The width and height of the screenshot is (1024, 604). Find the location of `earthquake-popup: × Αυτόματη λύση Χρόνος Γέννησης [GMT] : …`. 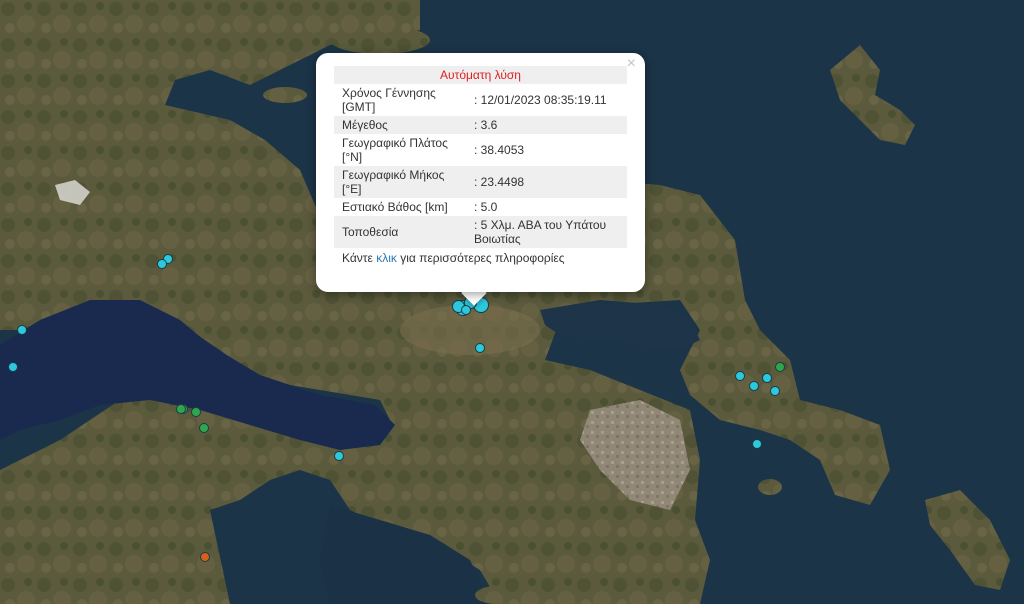

earthquake-popup: × Αυτόματη λύση Χρόνος Γέννησης [GMT] : … is located at coordinates (480, 172).